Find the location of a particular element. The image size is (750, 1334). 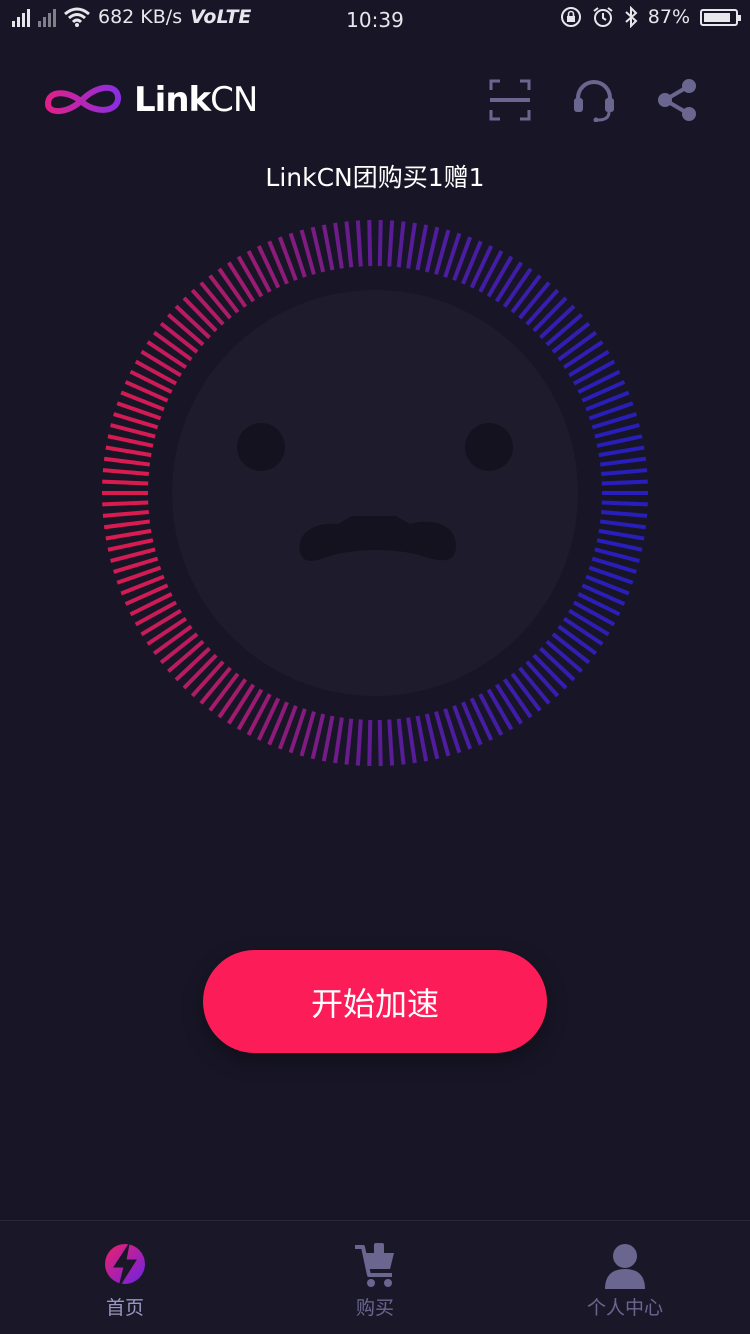

customer-service-button is located at coordinates (594, 100).